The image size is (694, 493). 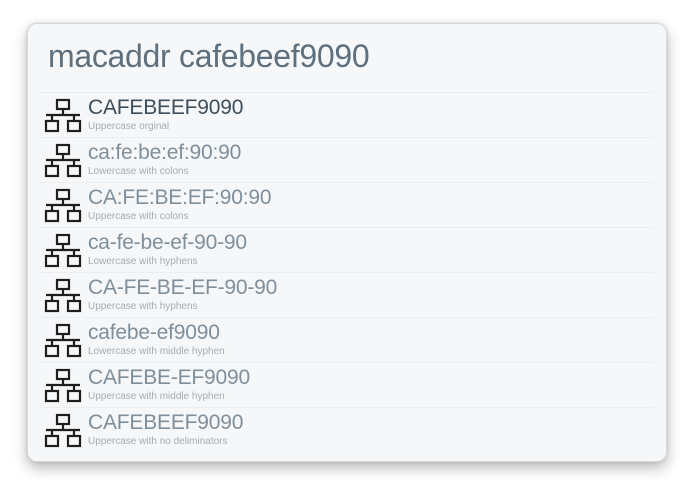 What do you see at coordinates (129, 126) in the screenshot?
I see `result-subtitle: Uppercase orginal` at bounding box center [129, 126].